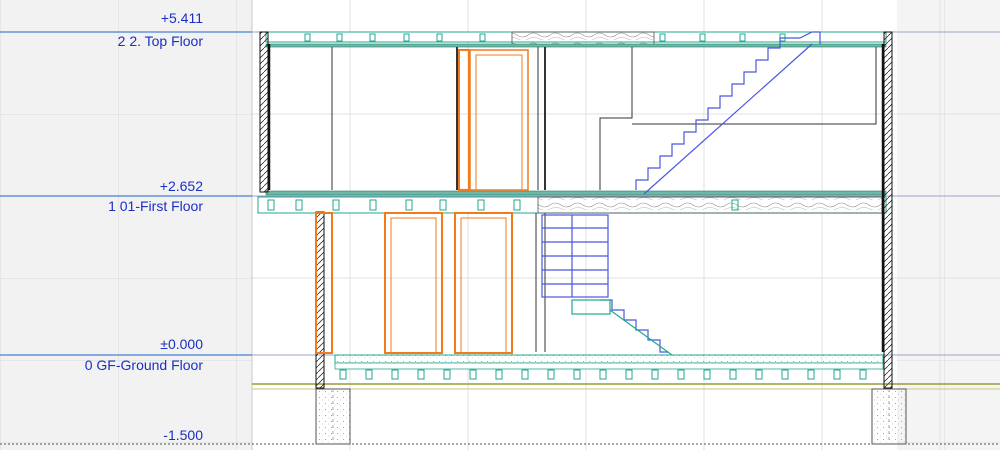  I want to click on level-name-first: 1 01-First Floor, so click(155, 206).